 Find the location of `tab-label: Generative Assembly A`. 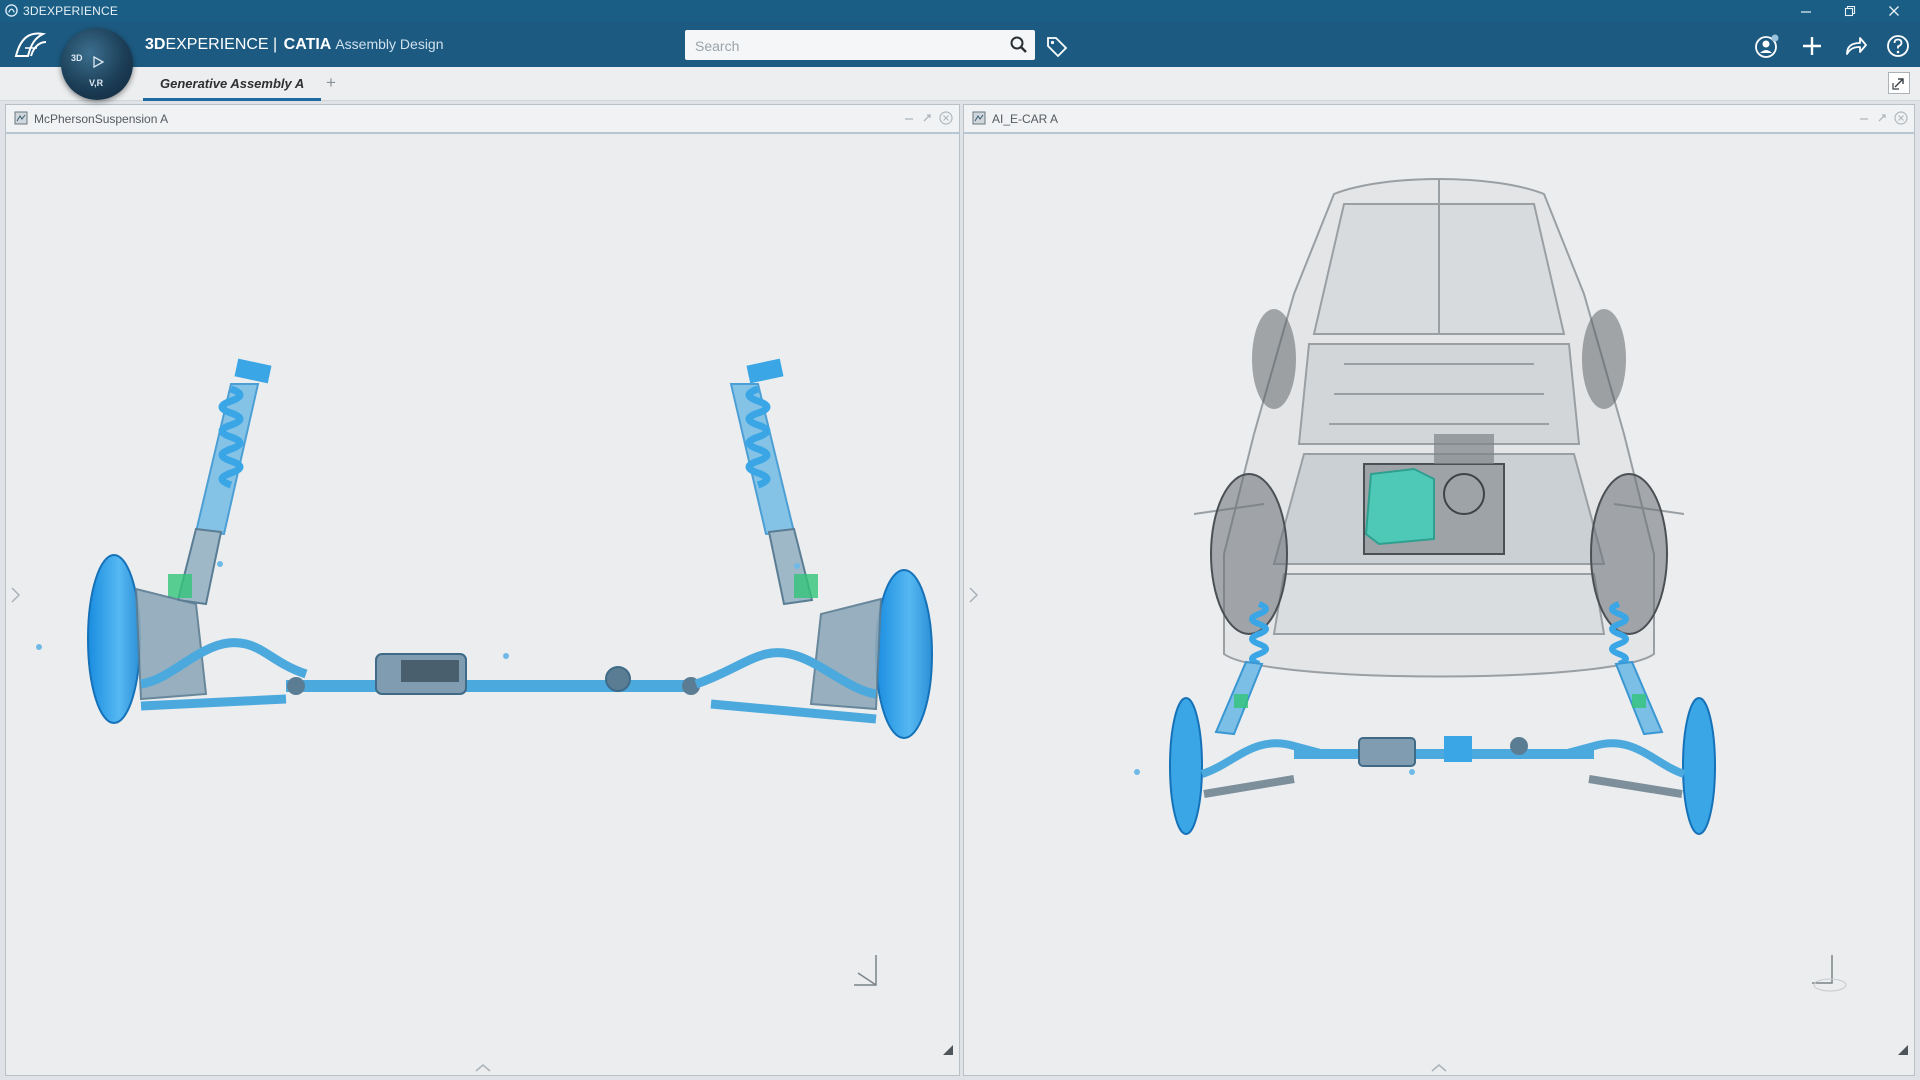

tab-label: Generative Assembly A is located at coordinates (232, 83).